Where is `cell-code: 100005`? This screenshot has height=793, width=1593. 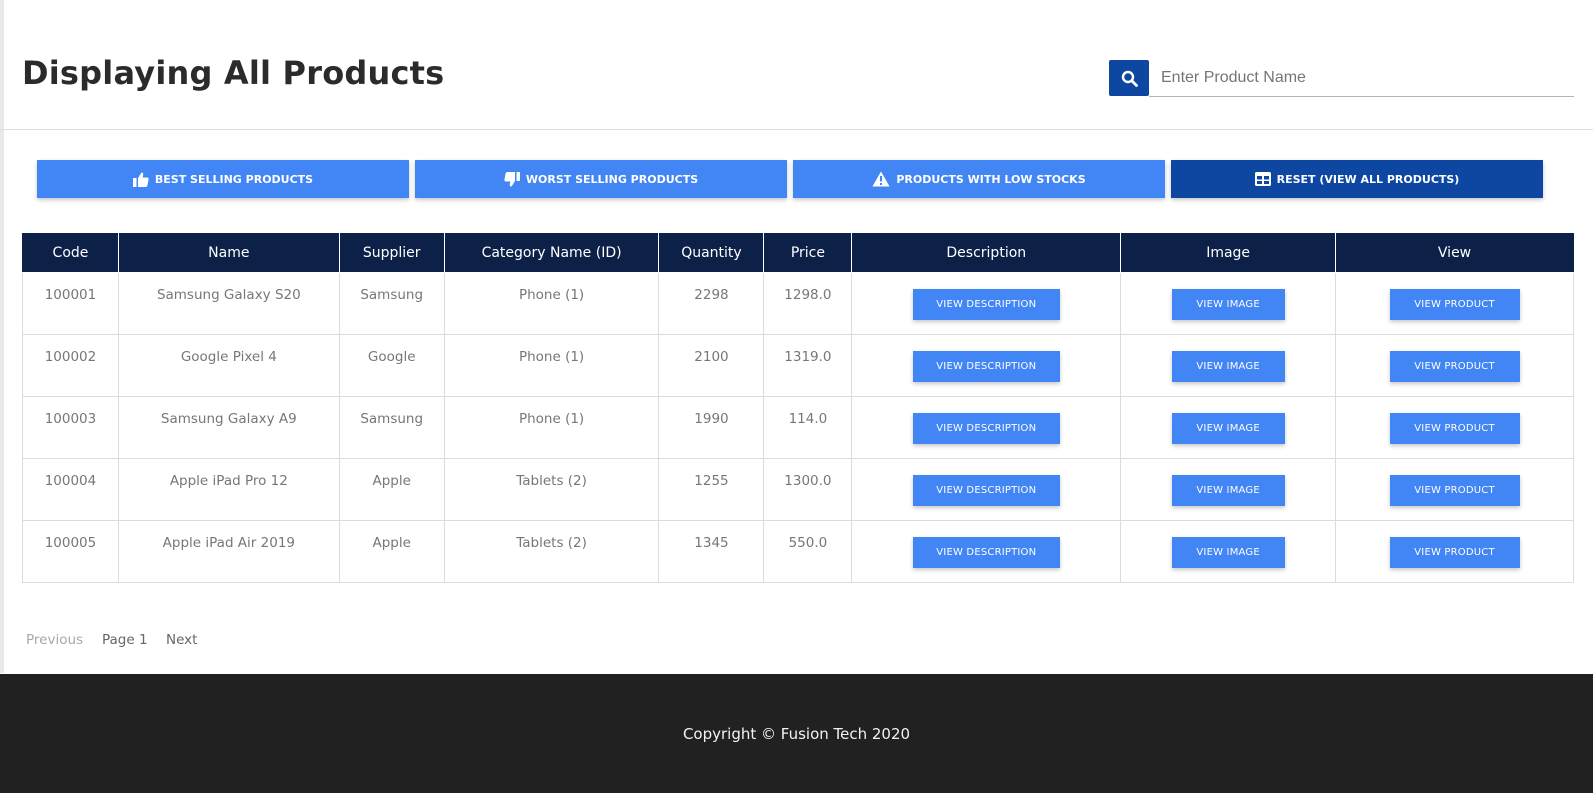
cell-code: 100005 is located at coordinates (70, 551).